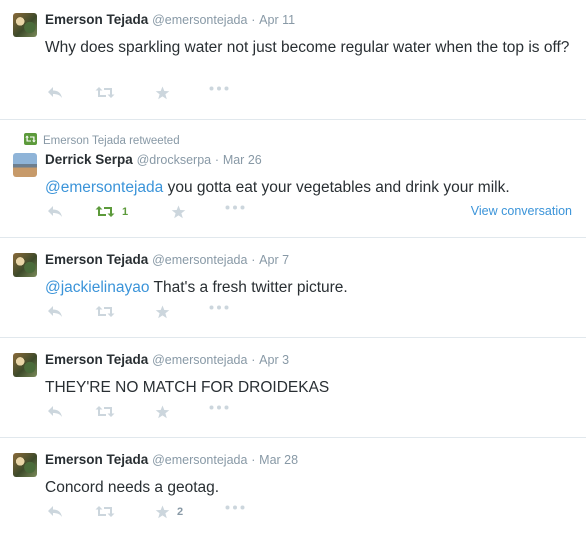 The image size is (586, 534). Describe the element at coordinates (132, 487) in the screenshot. I see `tweet-text: Concord needs a geotag.` at that location.